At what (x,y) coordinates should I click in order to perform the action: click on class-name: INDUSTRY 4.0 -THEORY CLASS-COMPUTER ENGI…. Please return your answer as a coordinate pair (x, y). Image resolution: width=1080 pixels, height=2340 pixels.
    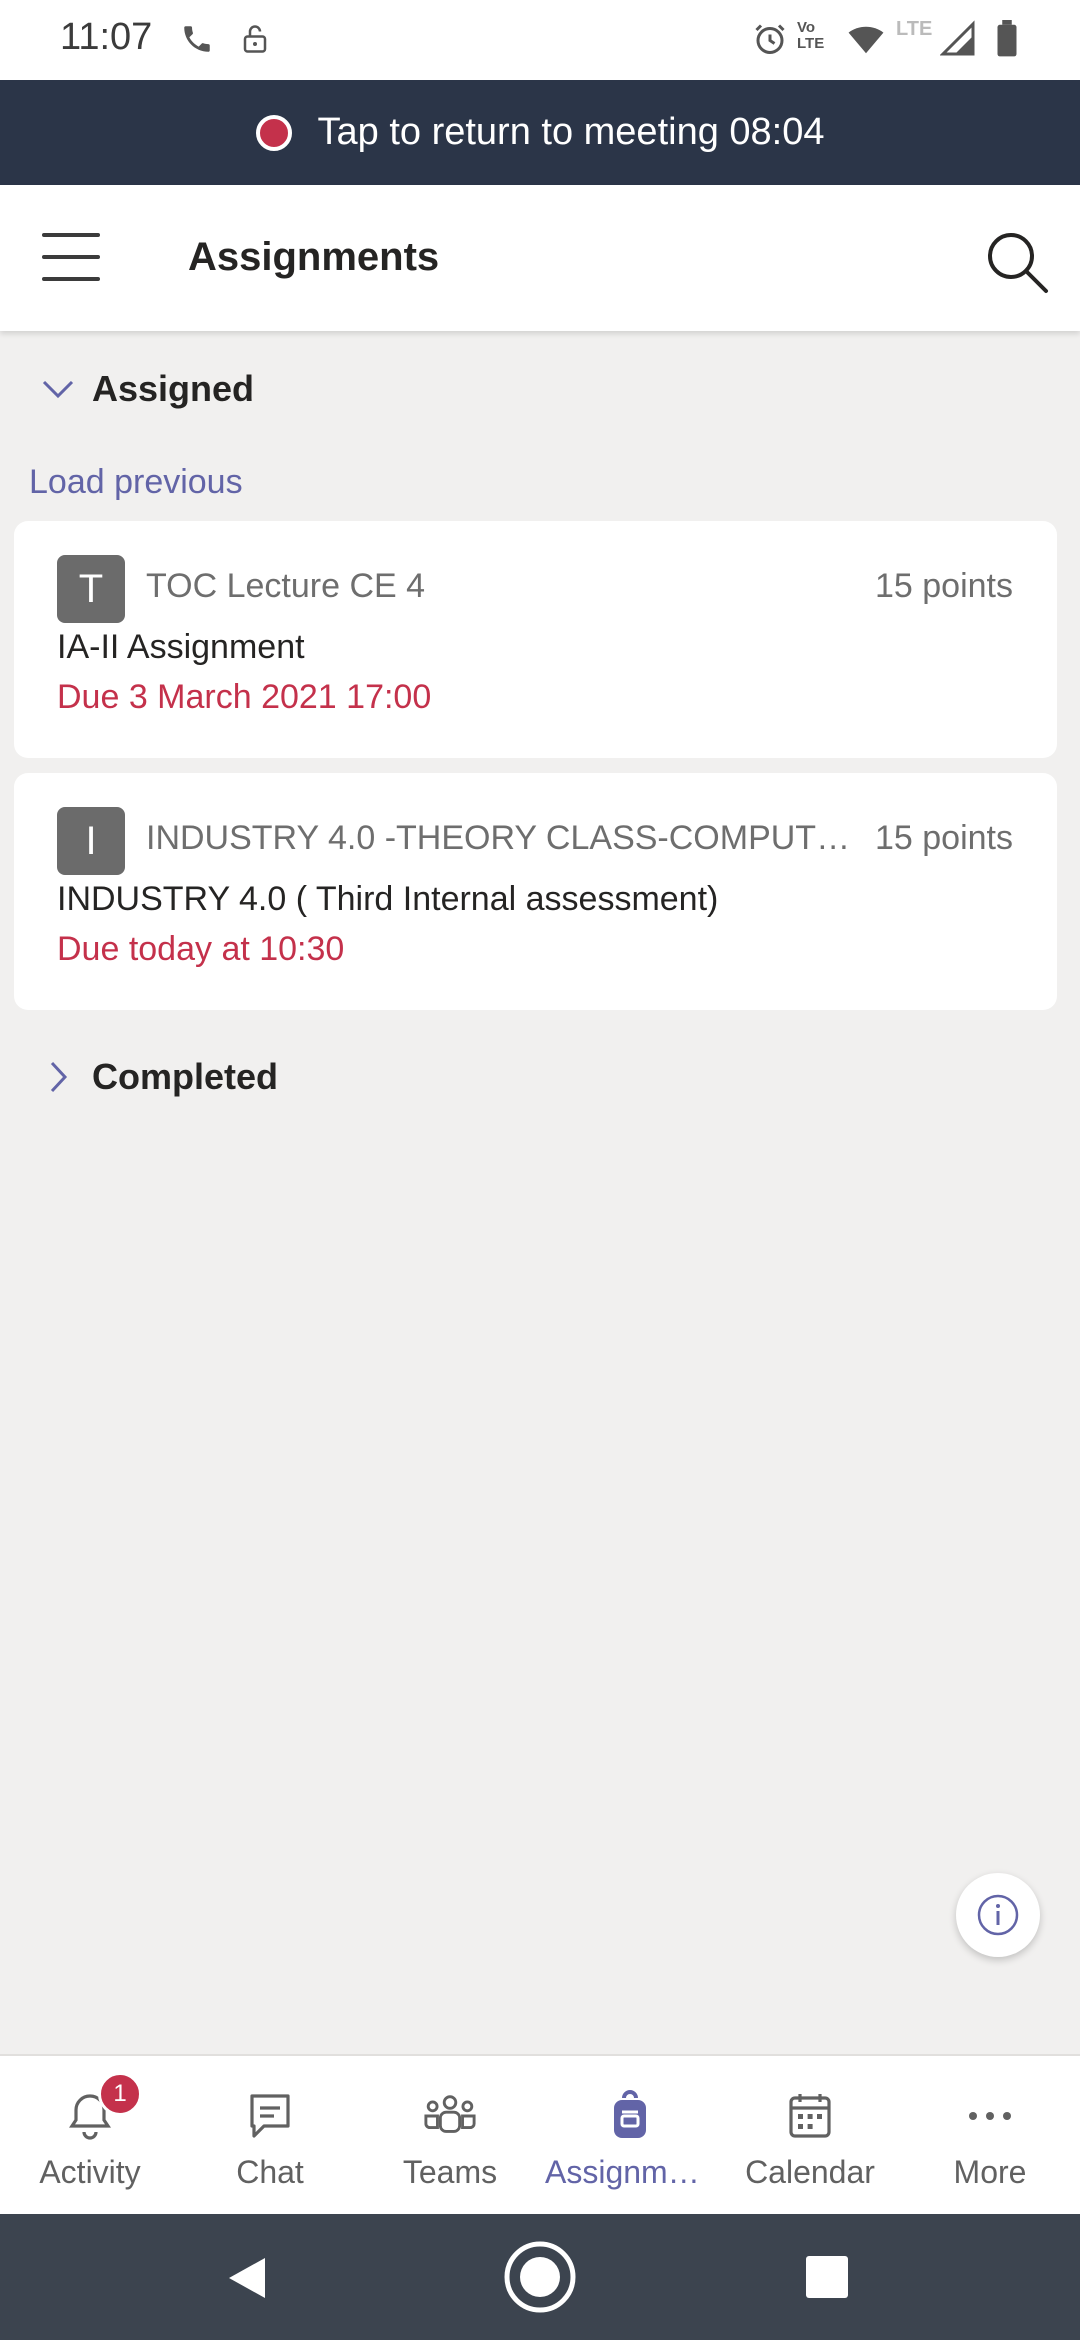
    Looking at the image, I should click on (506, 838).